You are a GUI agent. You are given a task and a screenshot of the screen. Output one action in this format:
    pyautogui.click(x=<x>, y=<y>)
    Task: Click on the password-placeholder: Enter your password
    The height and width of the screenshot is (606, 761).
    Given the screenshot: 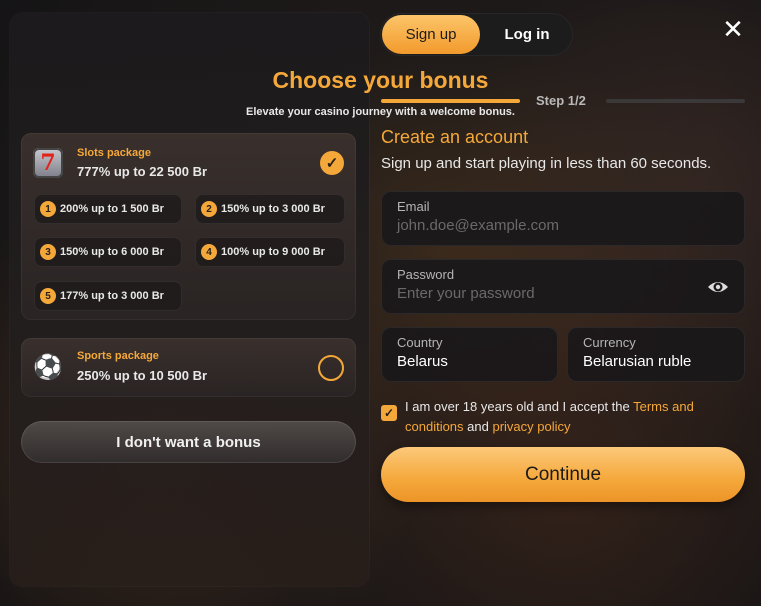 What is the action you would take?
    pyautogui.click(x=466, y=293)
    